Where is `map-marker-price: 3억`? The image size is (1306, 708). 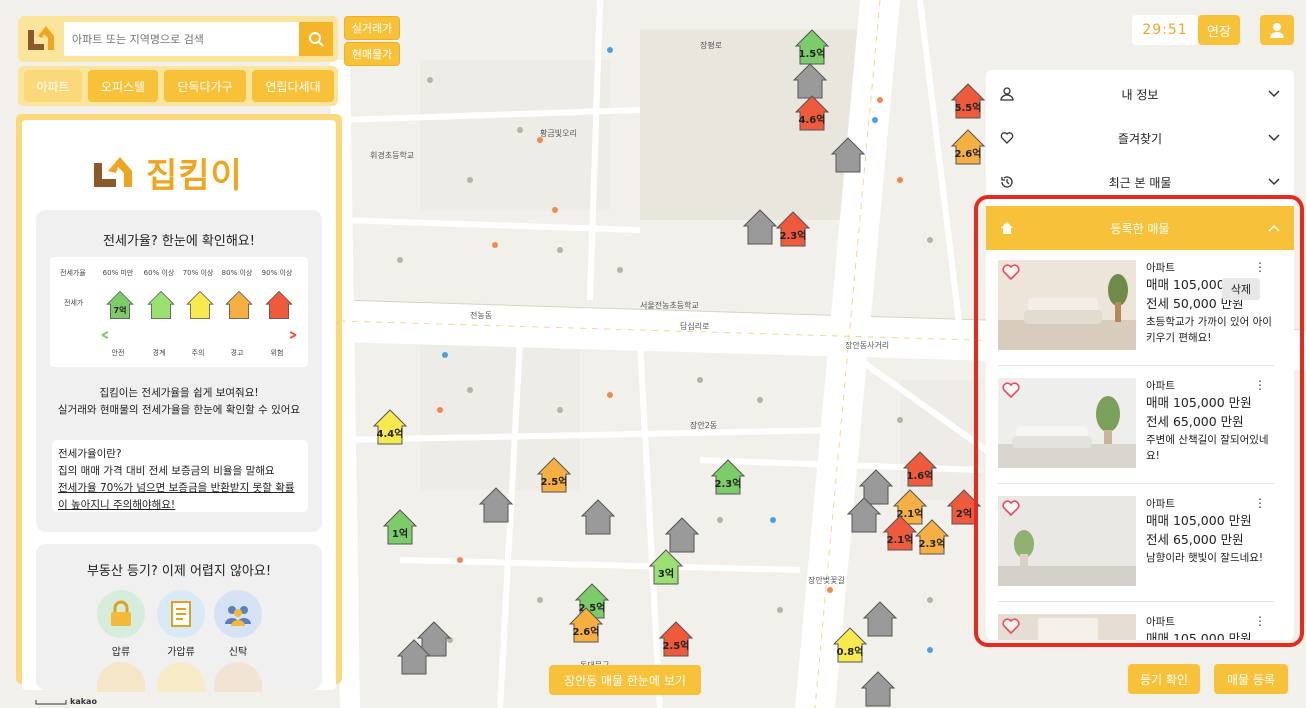
map-marker-price: 3억 is located at coordinates (666, 574).